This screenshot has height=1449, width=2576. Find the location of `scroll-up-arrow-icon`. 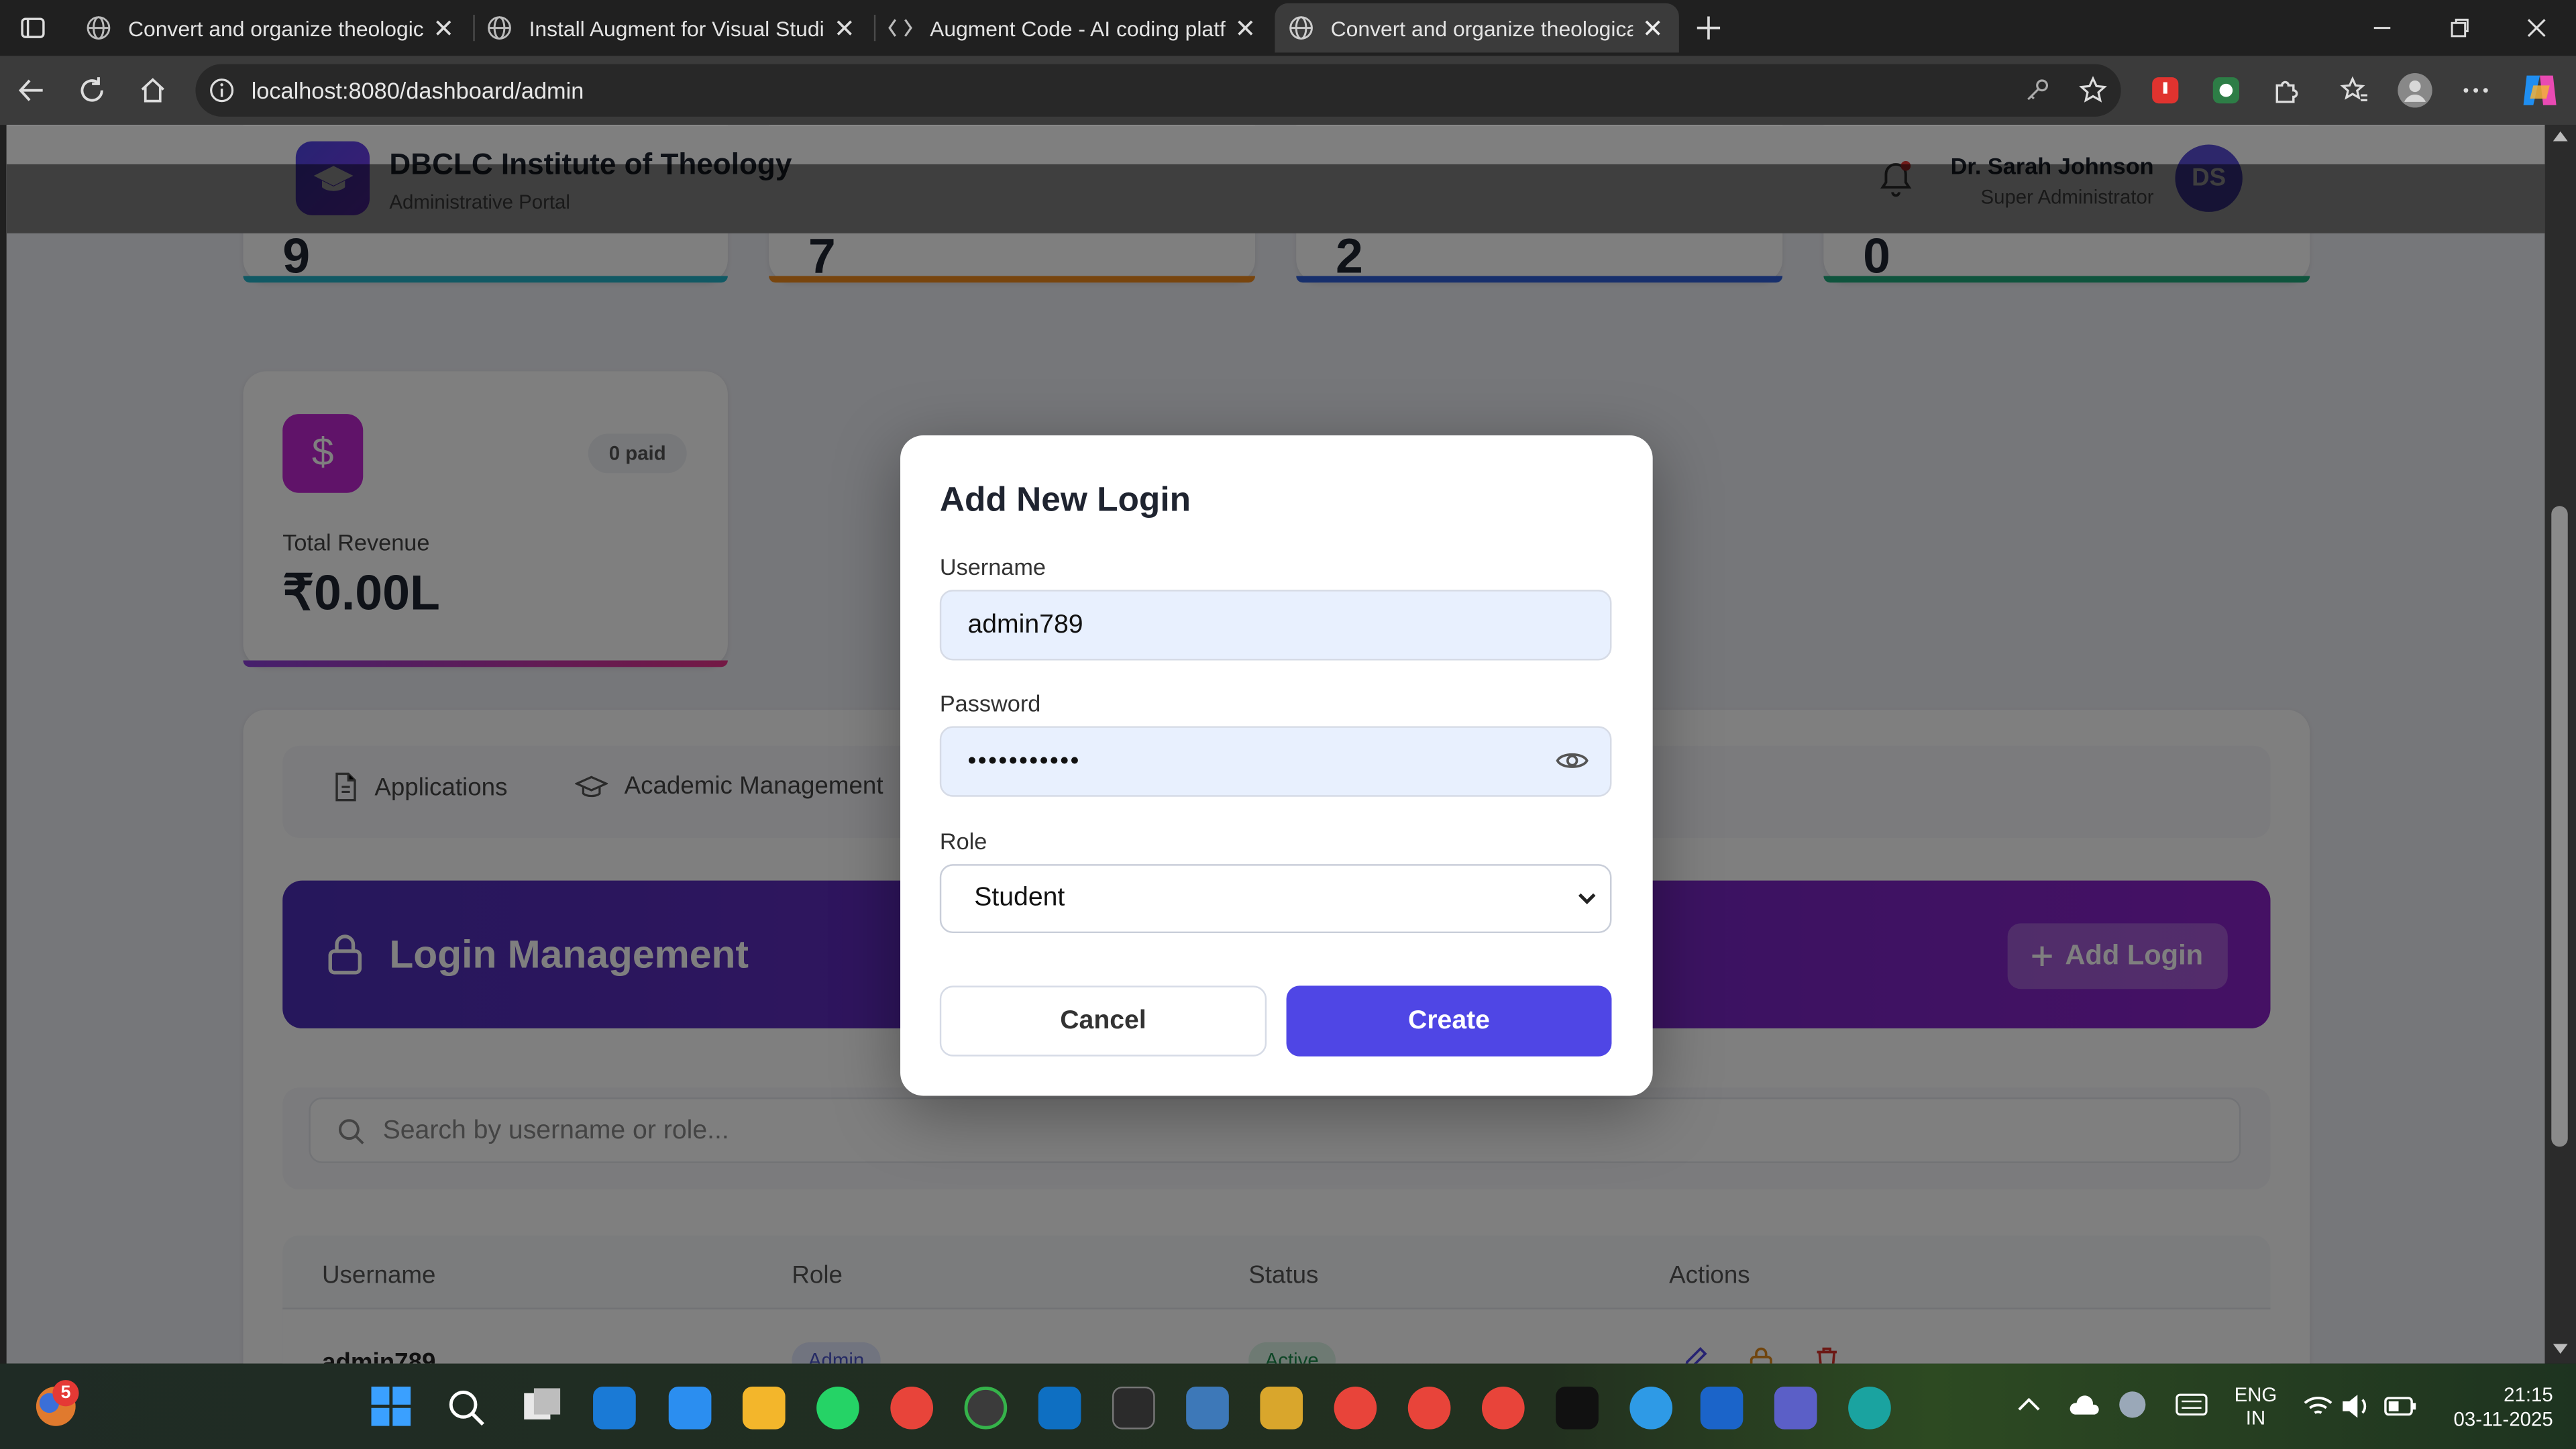

scroll-up-arrow-icon is located at coordinates (2560, 136).